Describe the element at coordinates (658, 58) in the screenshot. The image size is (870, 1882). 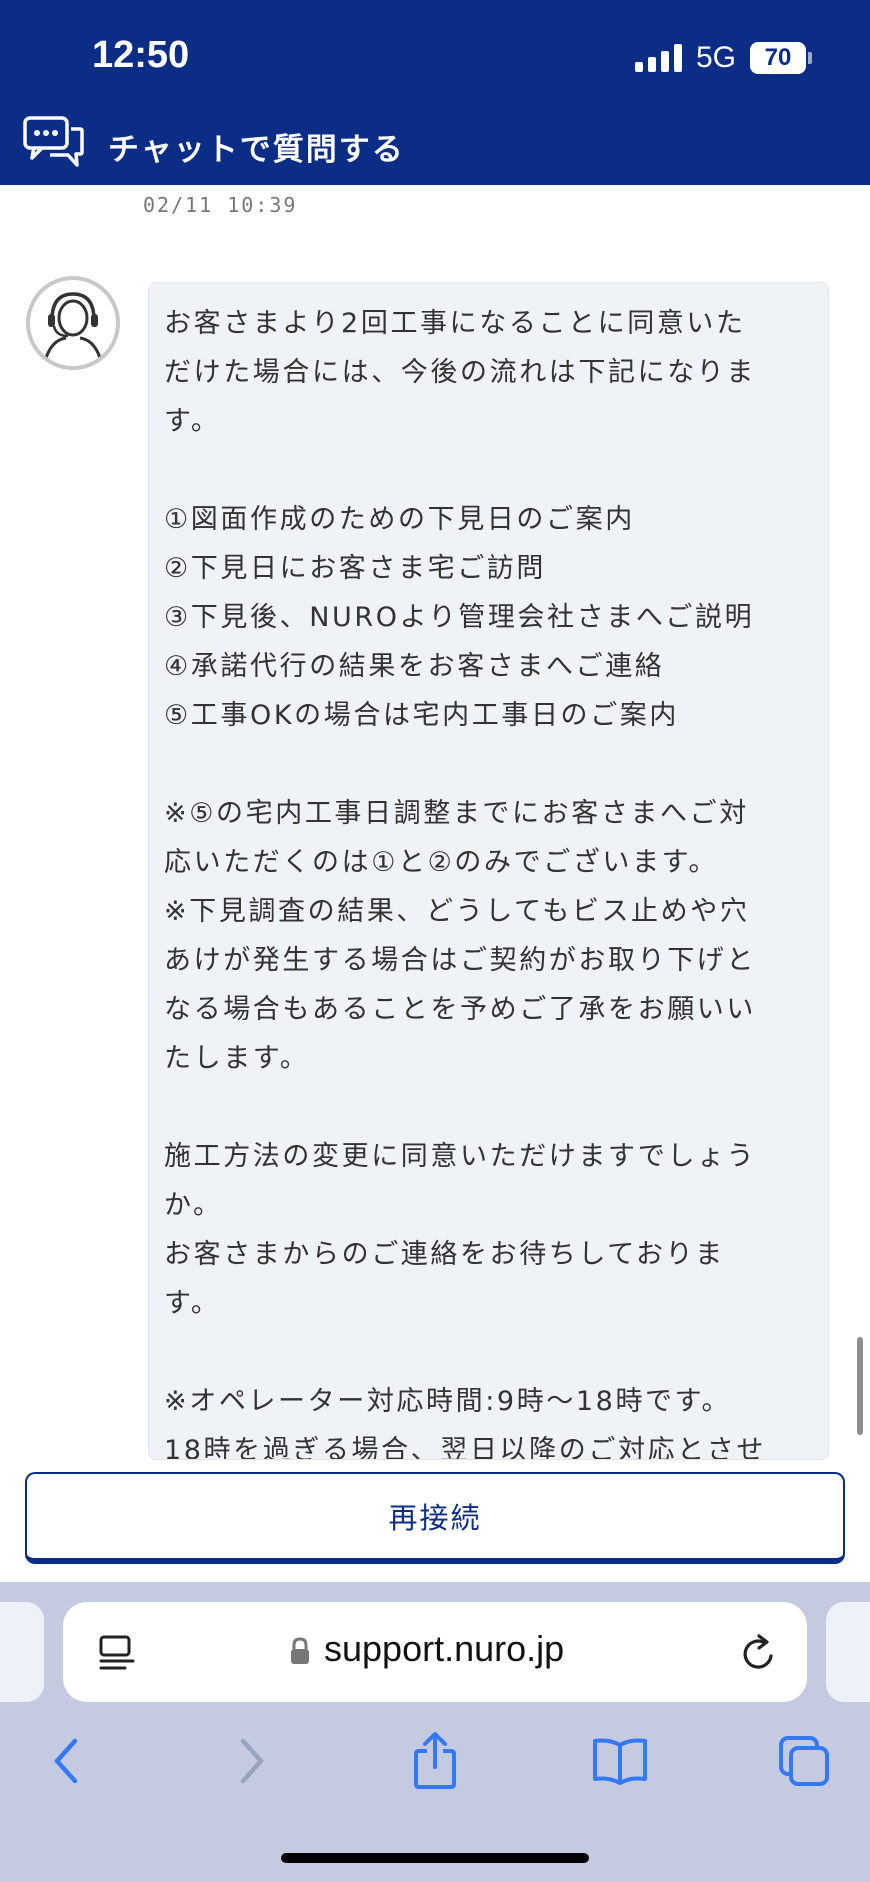
I see `signal-strength-icon` at that location.